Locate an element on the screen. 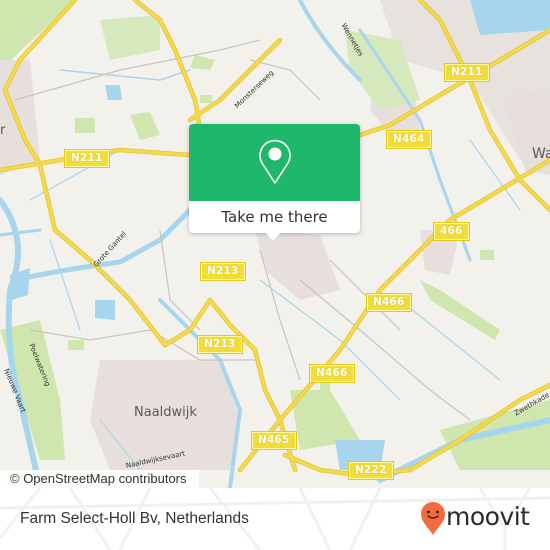 This screenshot has height=550, width=550. place-label-partial: r is located at coordinates (3, 130).